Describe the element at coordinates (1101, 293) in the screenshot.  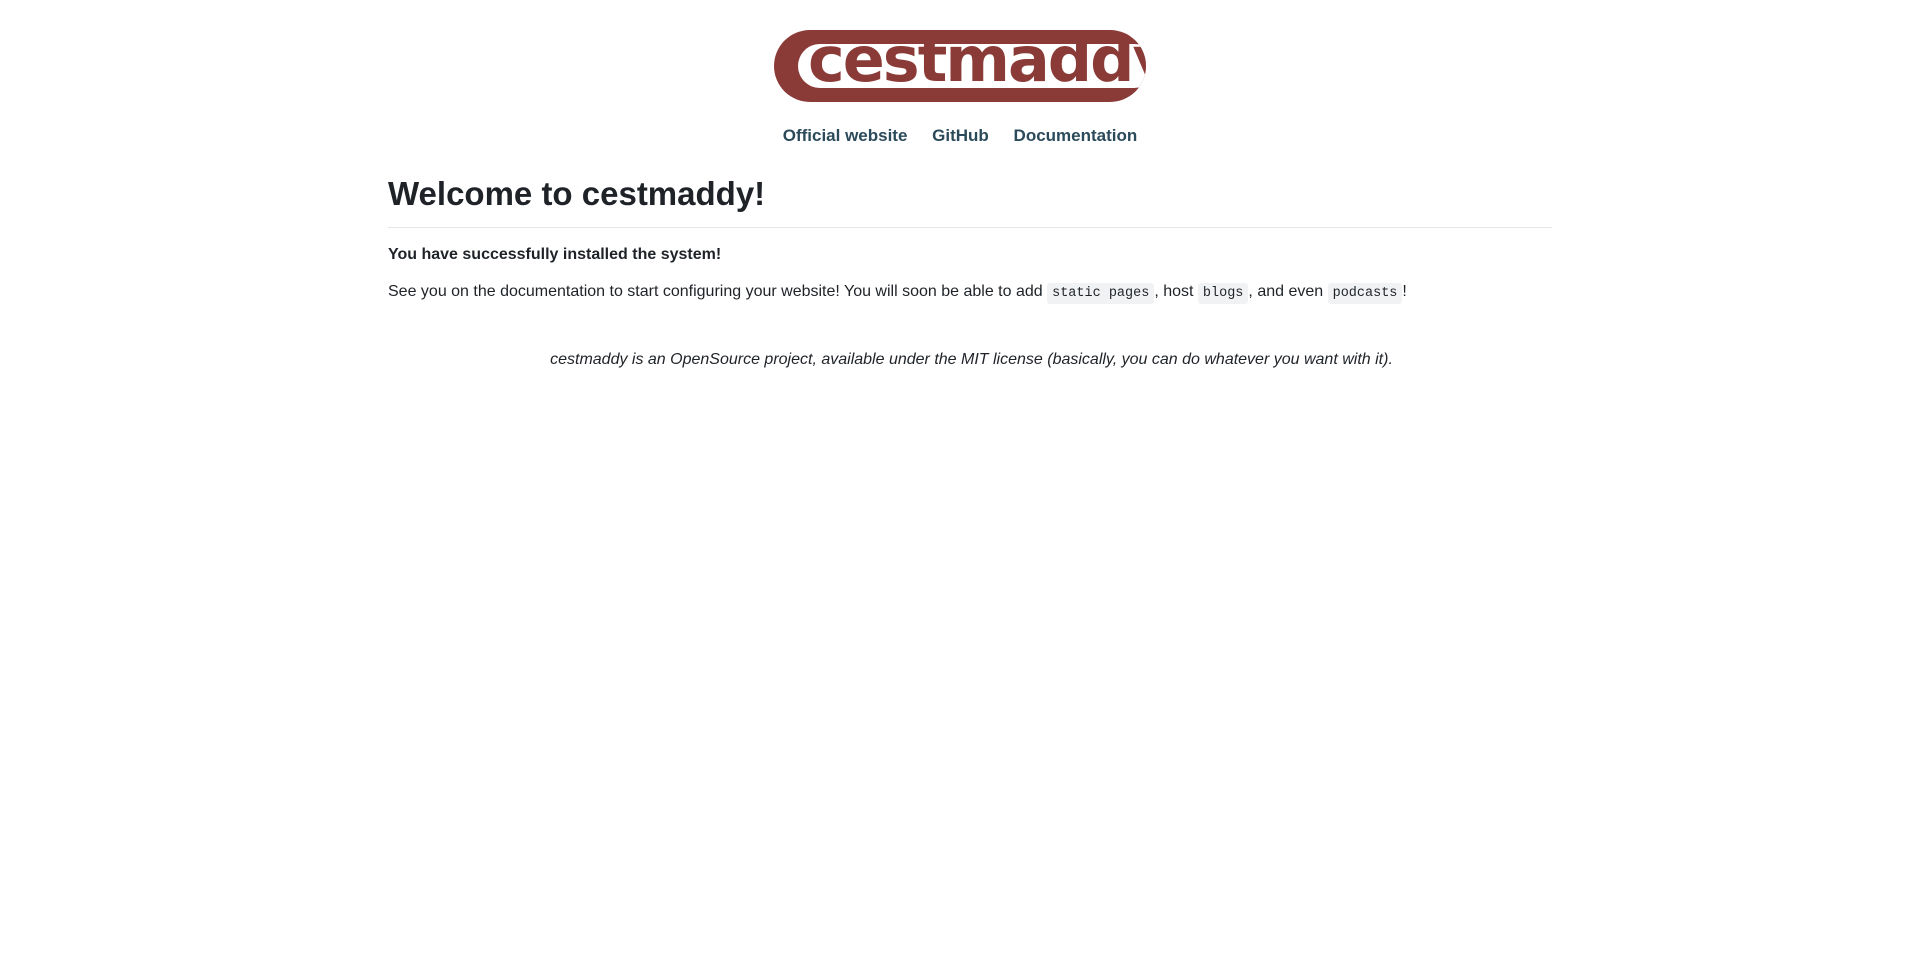
I see `code-static-pages: static pages` at that location.